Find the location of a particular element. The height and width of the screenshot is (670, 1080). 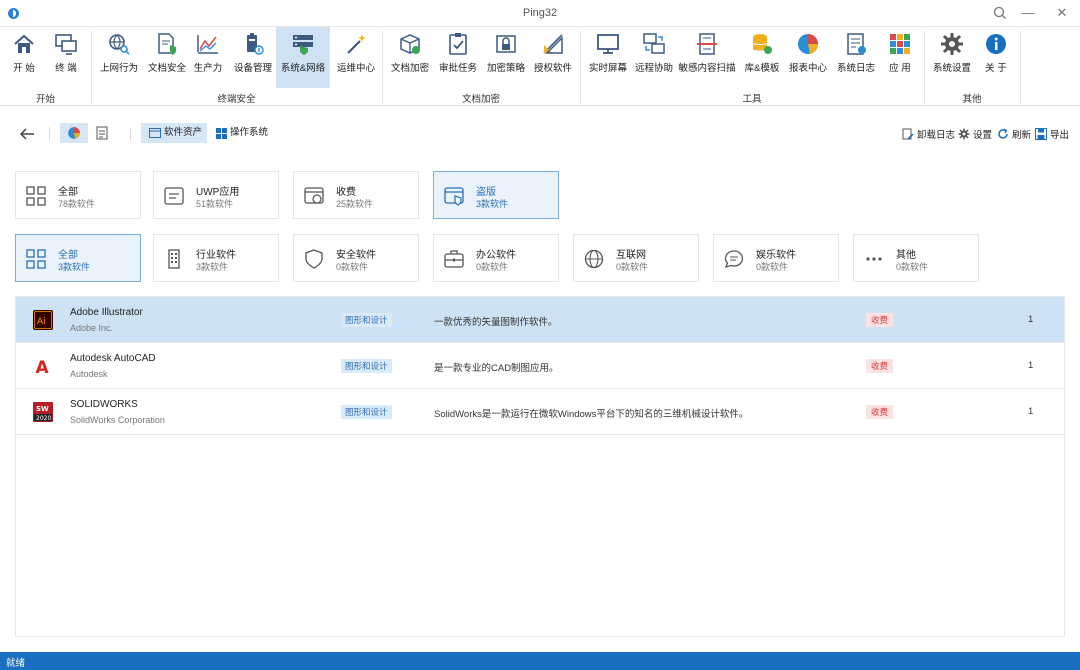

ribbon-ops-center: 运维中心 is located at coordinates (356, 57).